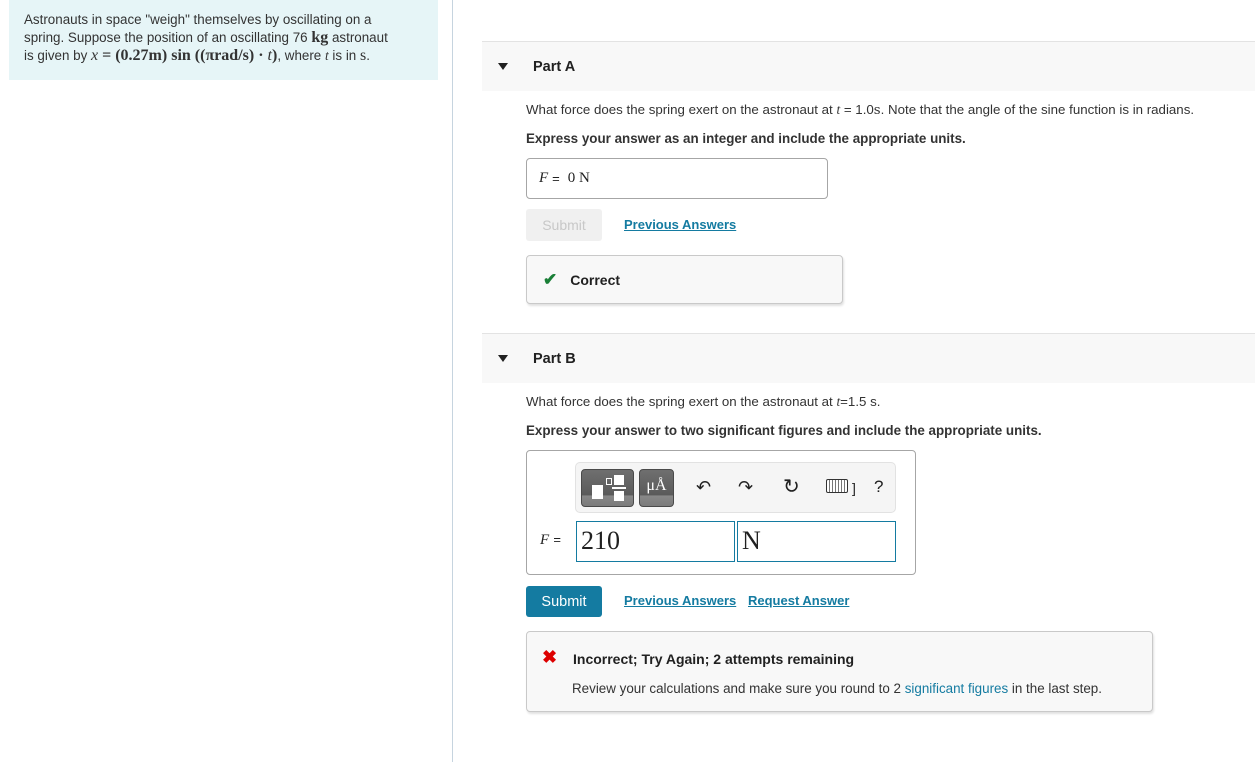 This screenshot has width=1255, height=762. Describe the element at coordinates (607, 488) in the screenshot. I see `templates-button` at that location.